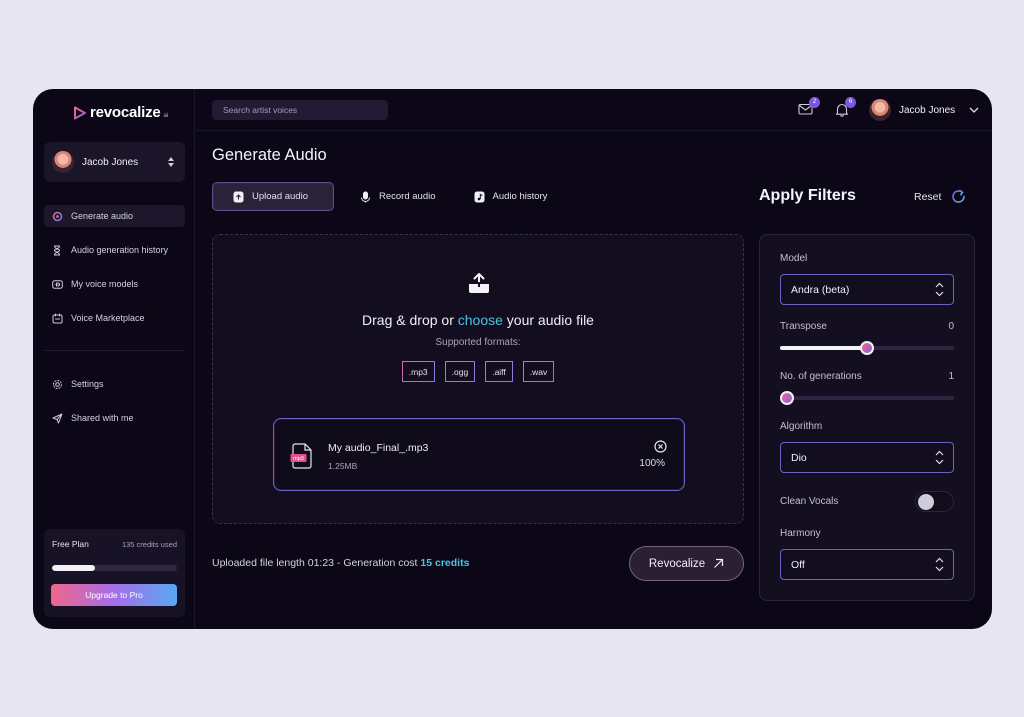 The height and width of the screenshot is (717, 1024). What do you see at coordinates (479, 283) in the screenshot?
I see `upload-icon` at bounding box center [479, 283].